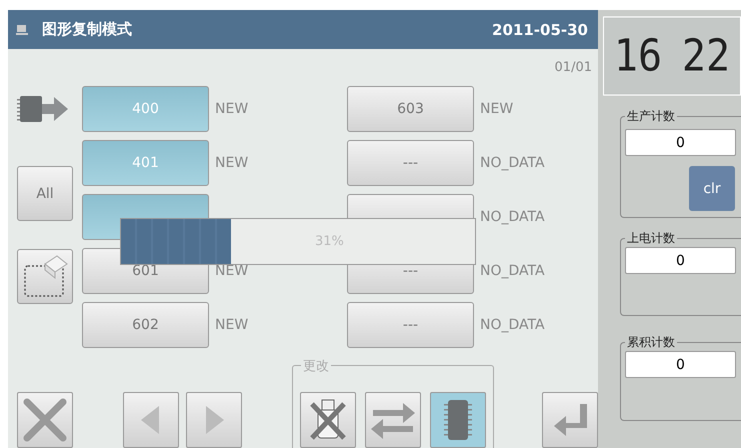  I want to click on counter-label: 上电计数, so click(651, 238).